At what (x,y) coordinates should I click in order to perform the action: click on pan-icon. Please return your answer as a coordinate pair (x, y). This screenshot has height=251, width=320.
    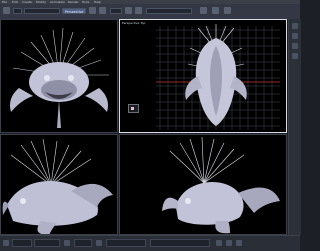
    Looking at the image, I should click on (295, 36).